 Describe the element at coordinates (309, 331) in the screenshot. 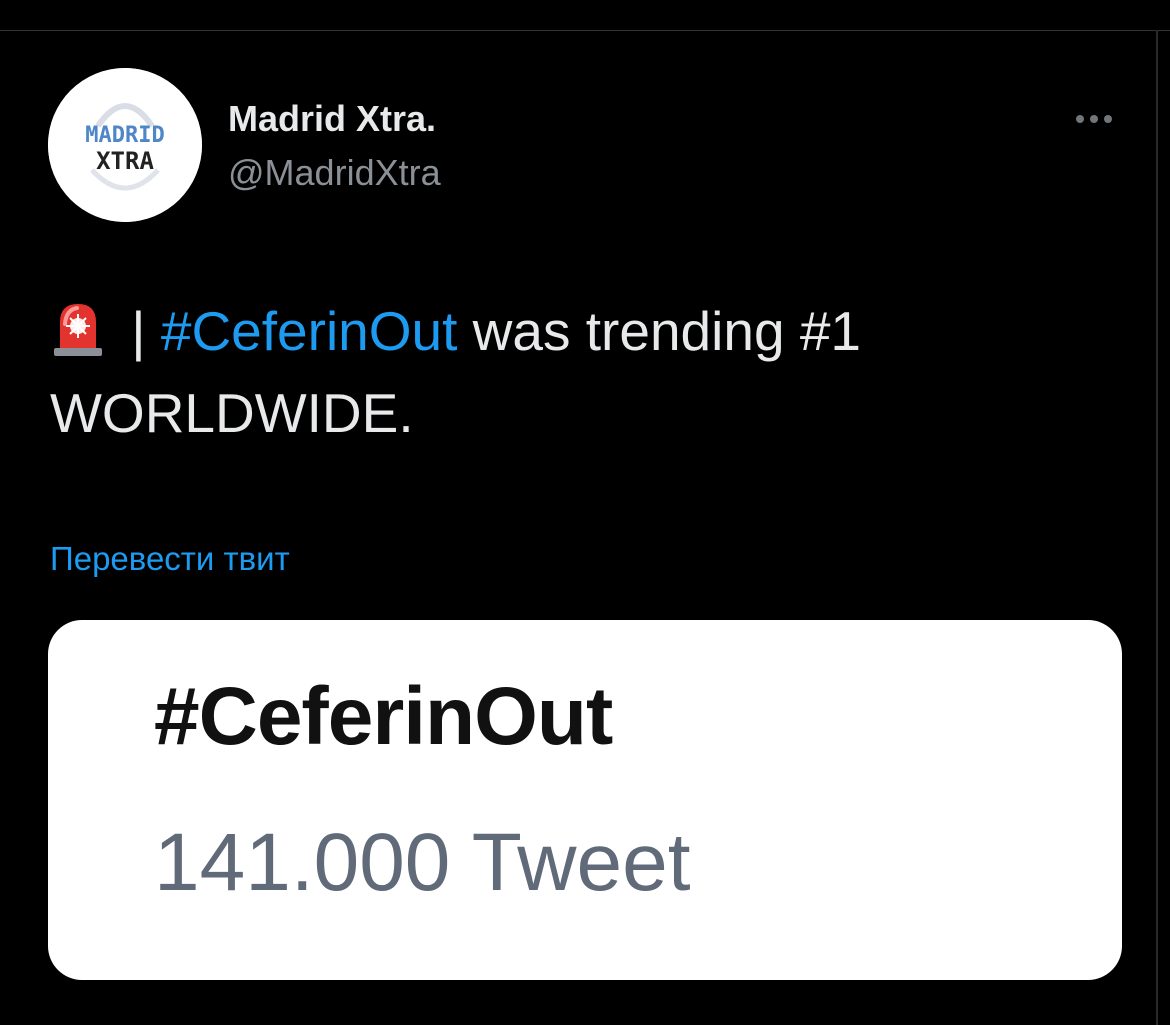

I see `hashtag-link: #CeferinOut` at that location.